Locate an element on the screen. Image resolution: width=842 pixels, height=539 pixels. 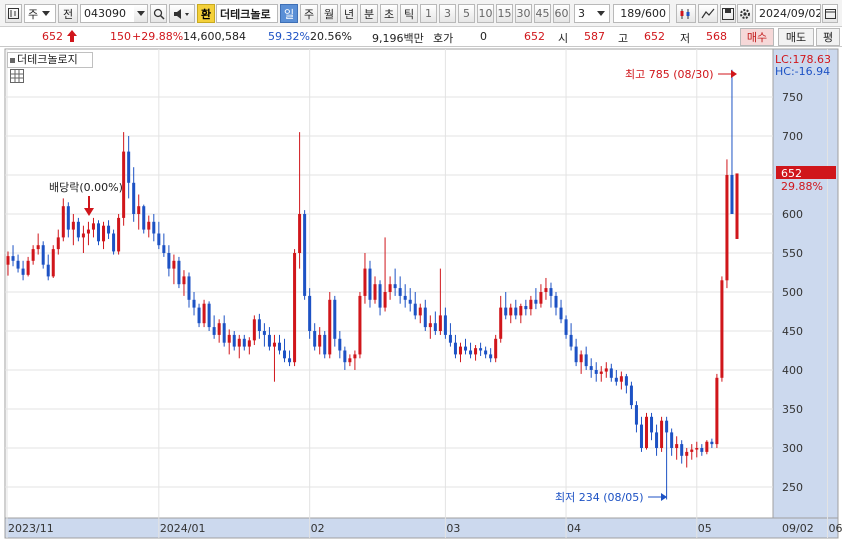
legend-square-icon is located at coordinates (12, 60).